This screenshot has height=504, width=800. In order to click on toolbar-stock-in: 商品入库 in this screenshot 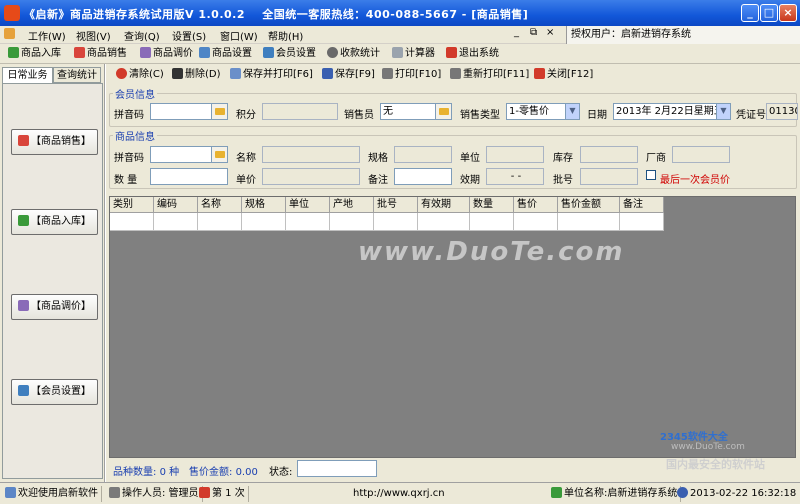, I will do `click(34, 54)`.